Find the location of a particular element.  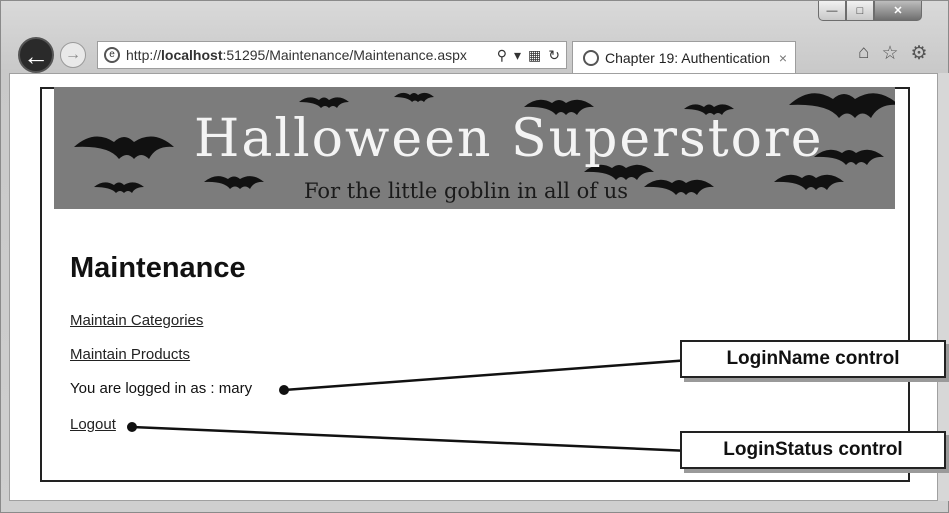

ie-page-icon: e is located at coordinates (112, 55).